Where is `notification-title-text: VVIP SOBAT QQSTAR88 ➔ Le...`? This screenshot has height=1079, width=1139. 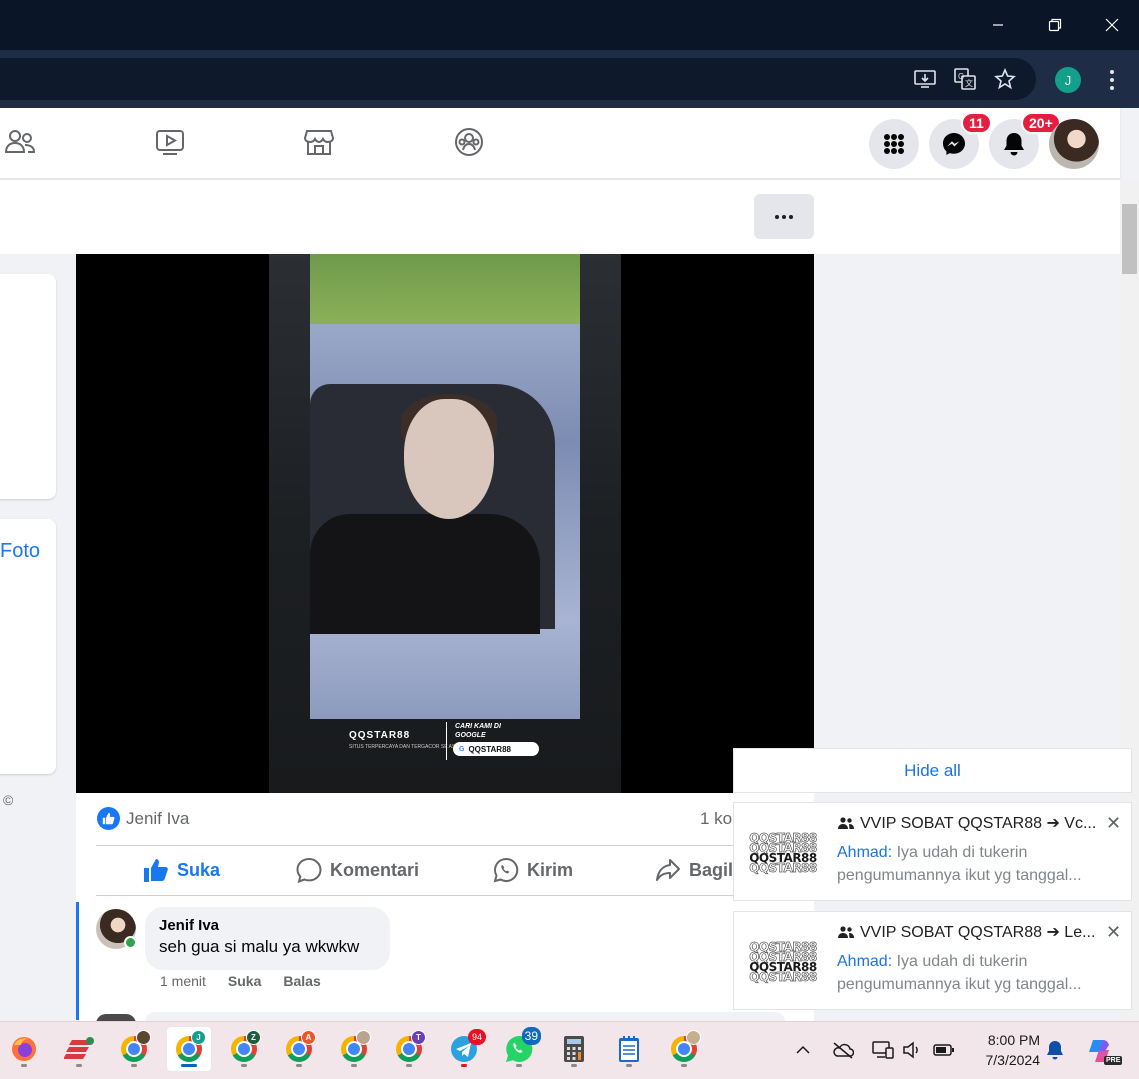
notification-title-text: VVIP SOBAT QQSTAR88 ➔ Le... is located at coordinates (978, 932).